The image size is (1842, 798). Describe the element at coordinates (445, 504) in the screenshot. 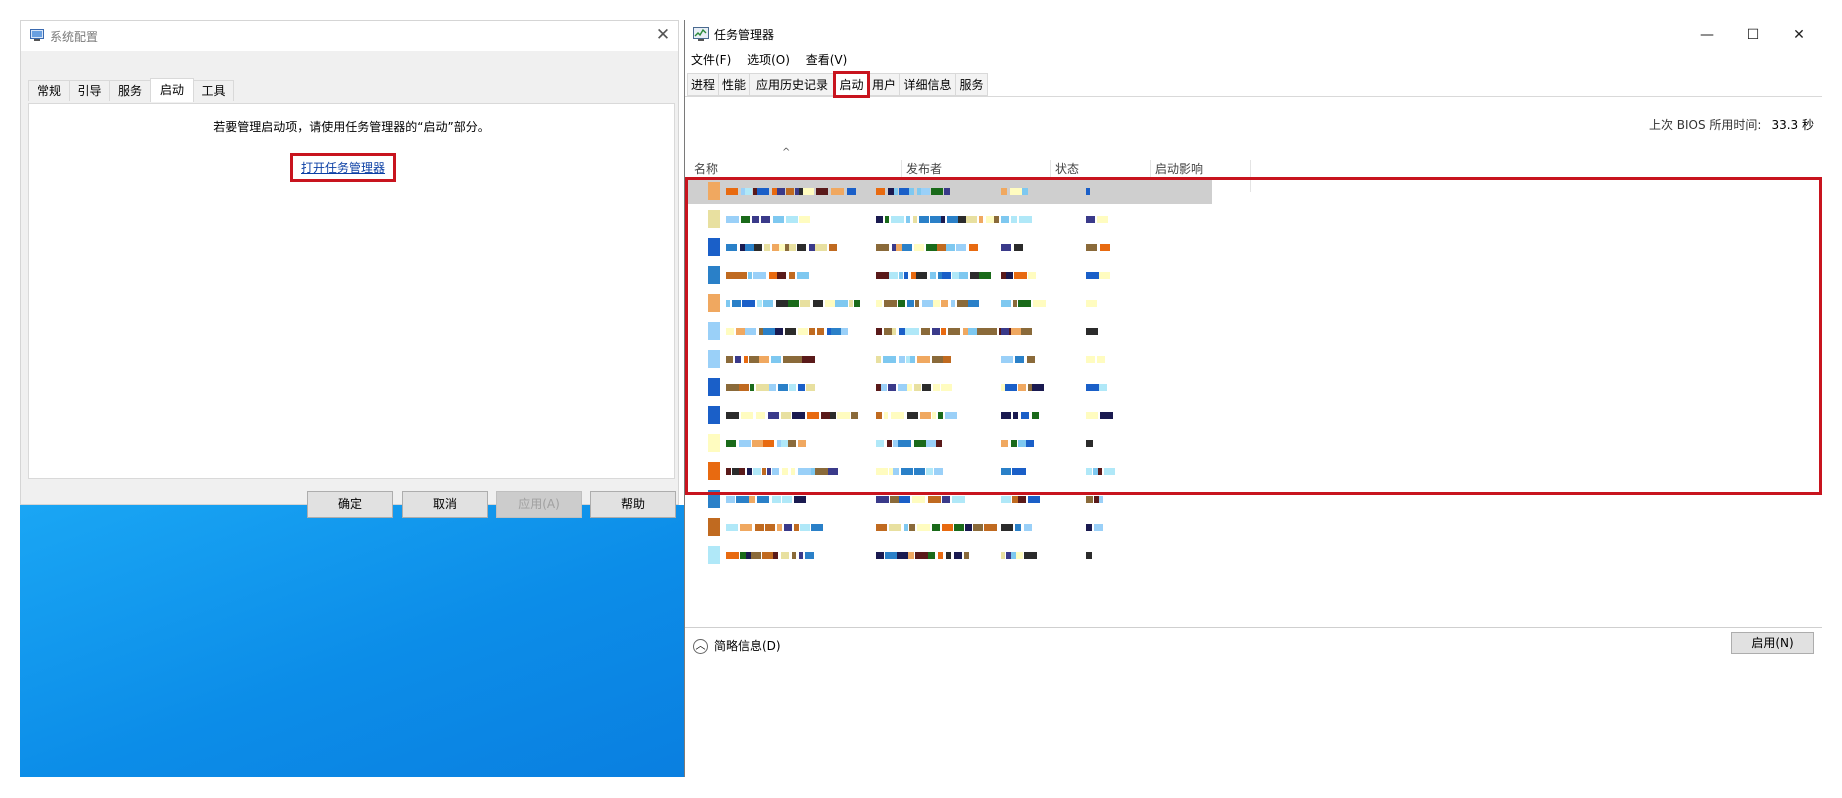

I see `cancel-button: 取消` at that location.